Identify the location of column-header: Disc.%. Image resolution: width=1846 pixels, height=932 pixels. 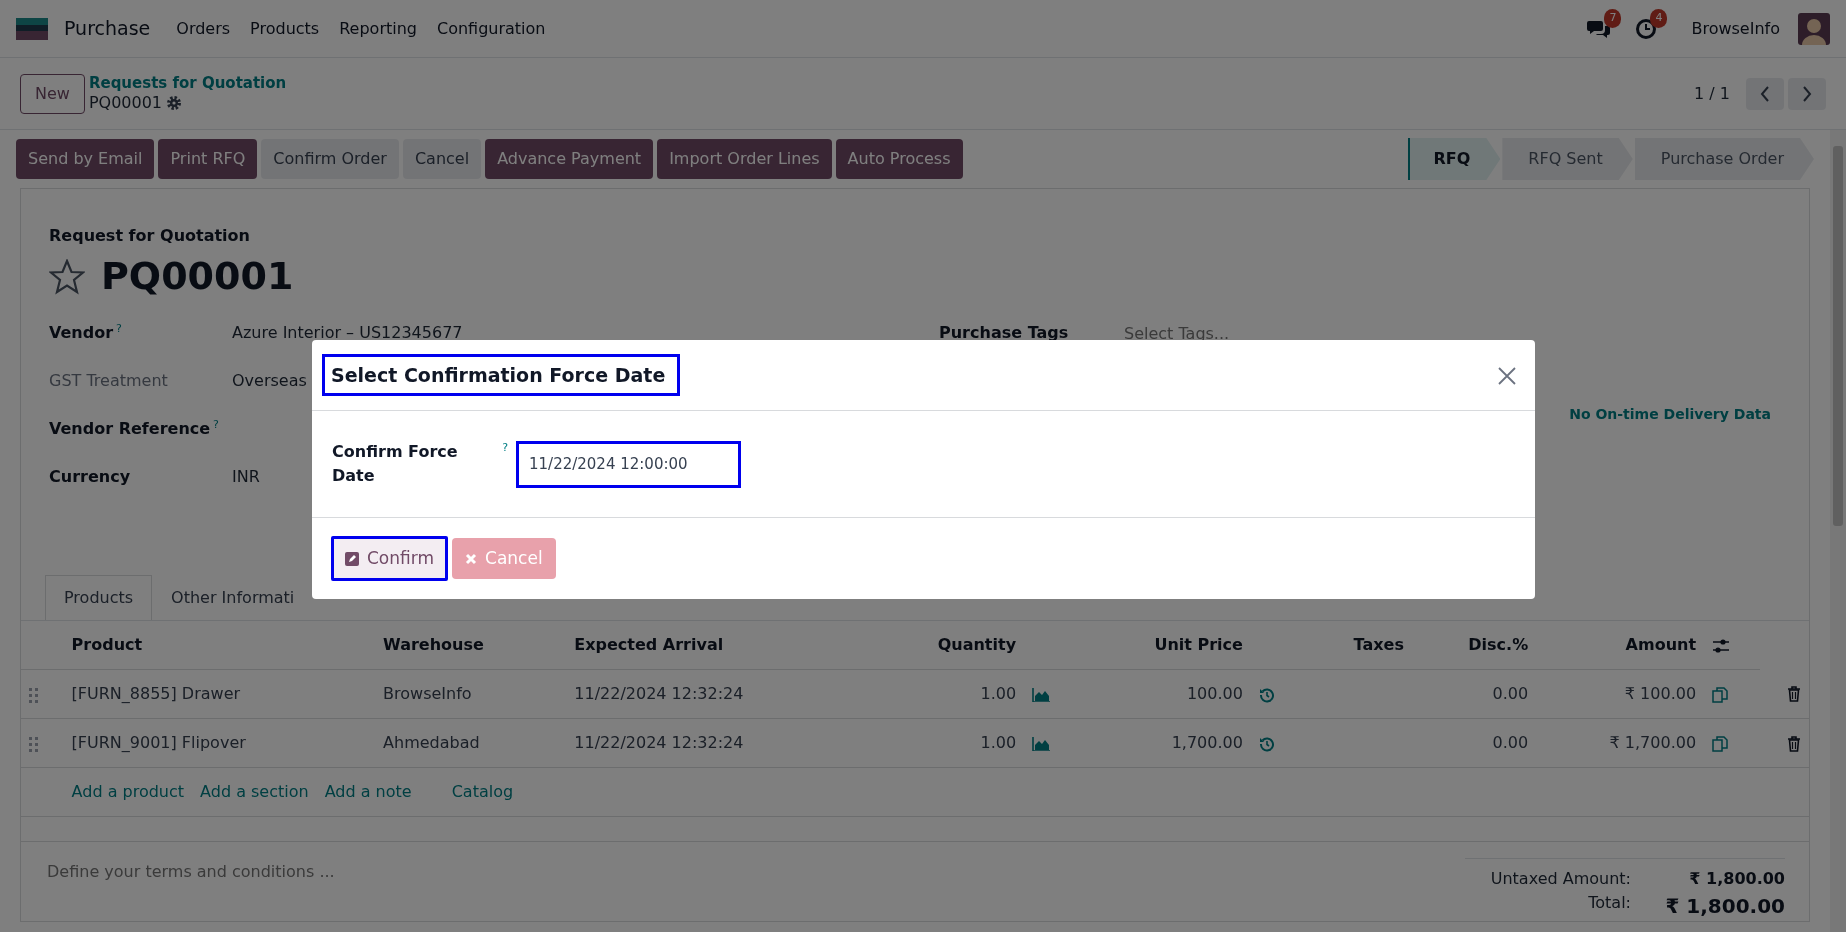
(1474, 645).